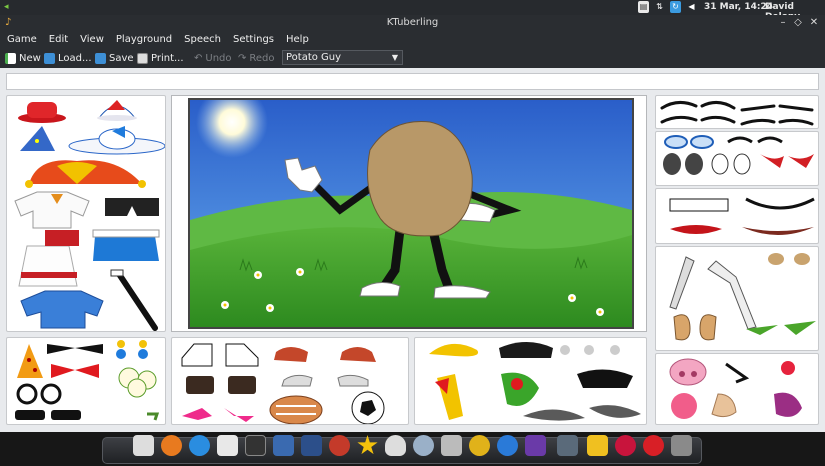 The image size is (825, 466). I want to click on menu-help: Help, so click(297, 40).